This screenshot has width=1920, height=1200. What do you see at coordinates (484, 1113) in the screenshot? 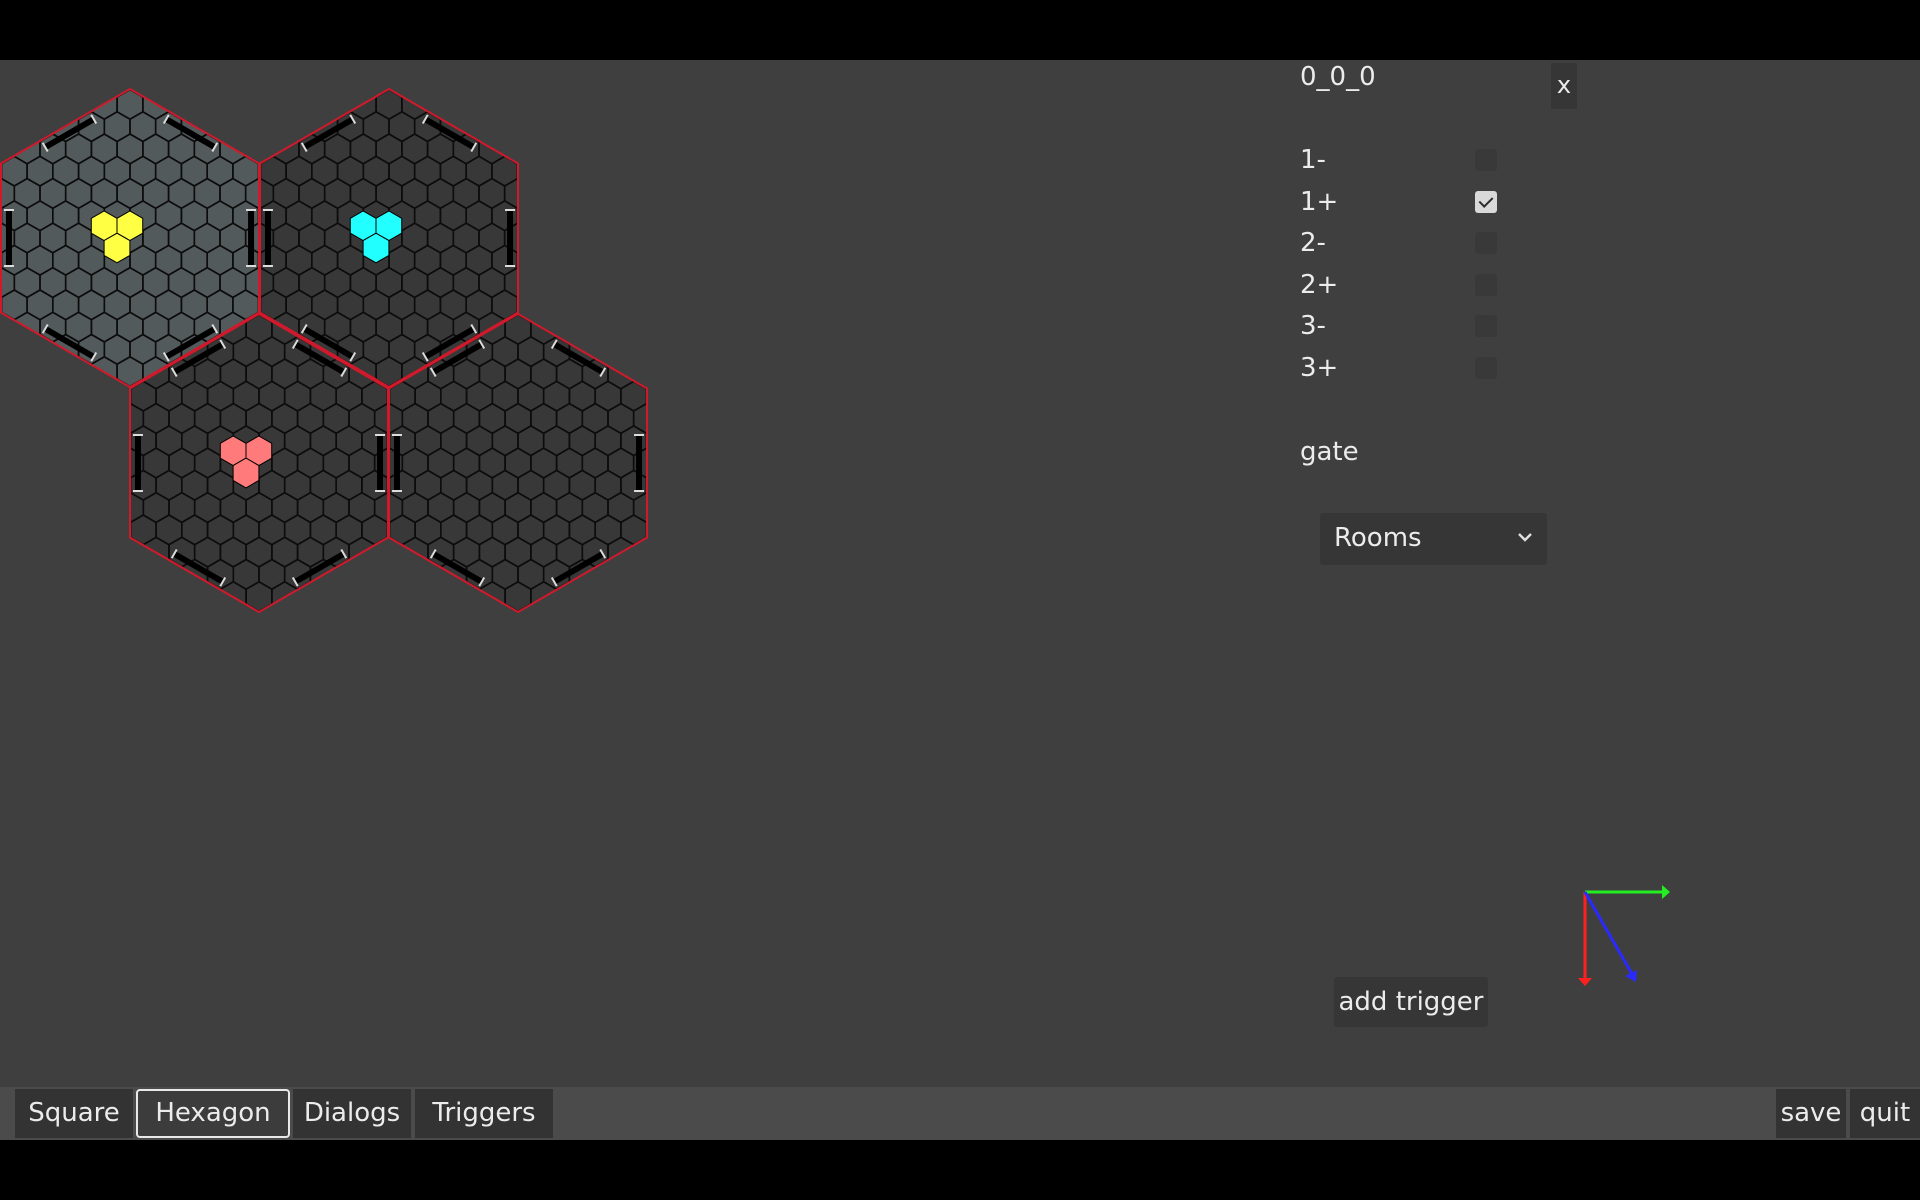
I see `tab-triggers: Triggers` at bounding box center [484, 1113].